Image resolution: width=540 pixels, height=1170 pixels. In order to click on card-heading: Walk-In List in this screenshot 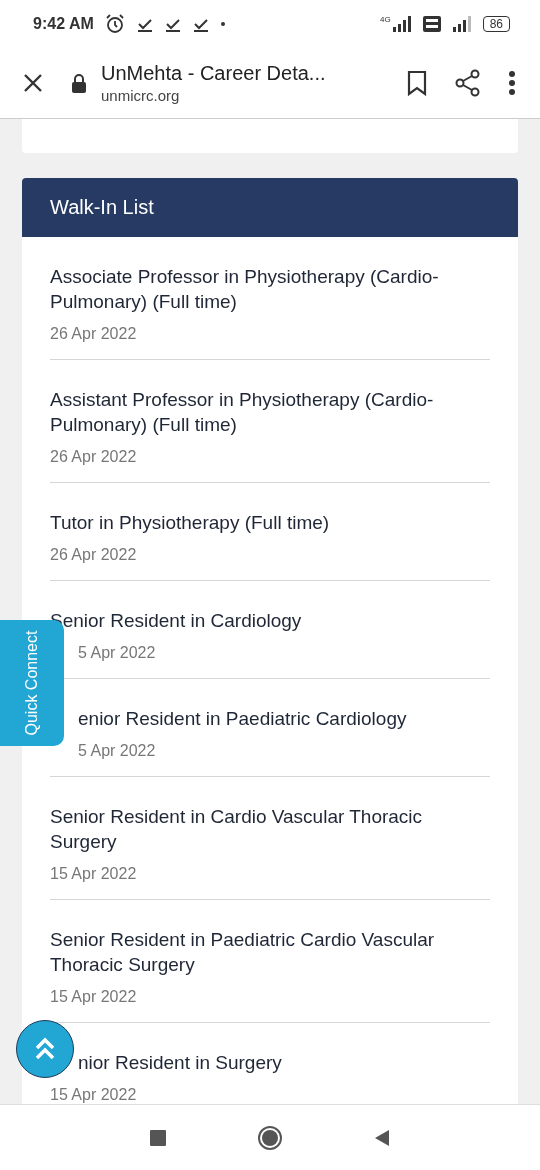, I will do `click(102, 207)`.